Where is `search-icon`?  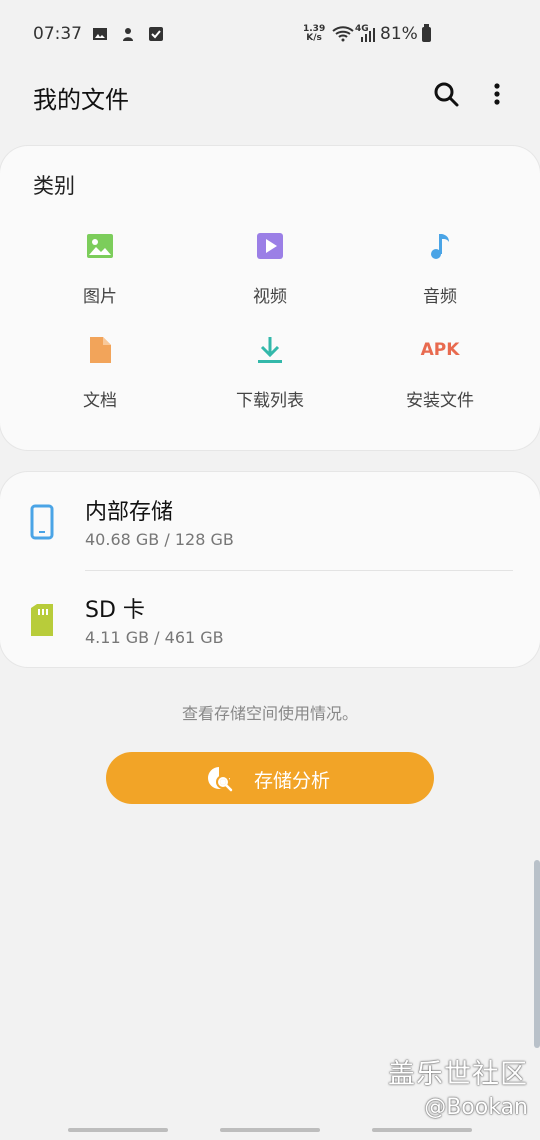
search-icon is located at coordinates (446, 94).